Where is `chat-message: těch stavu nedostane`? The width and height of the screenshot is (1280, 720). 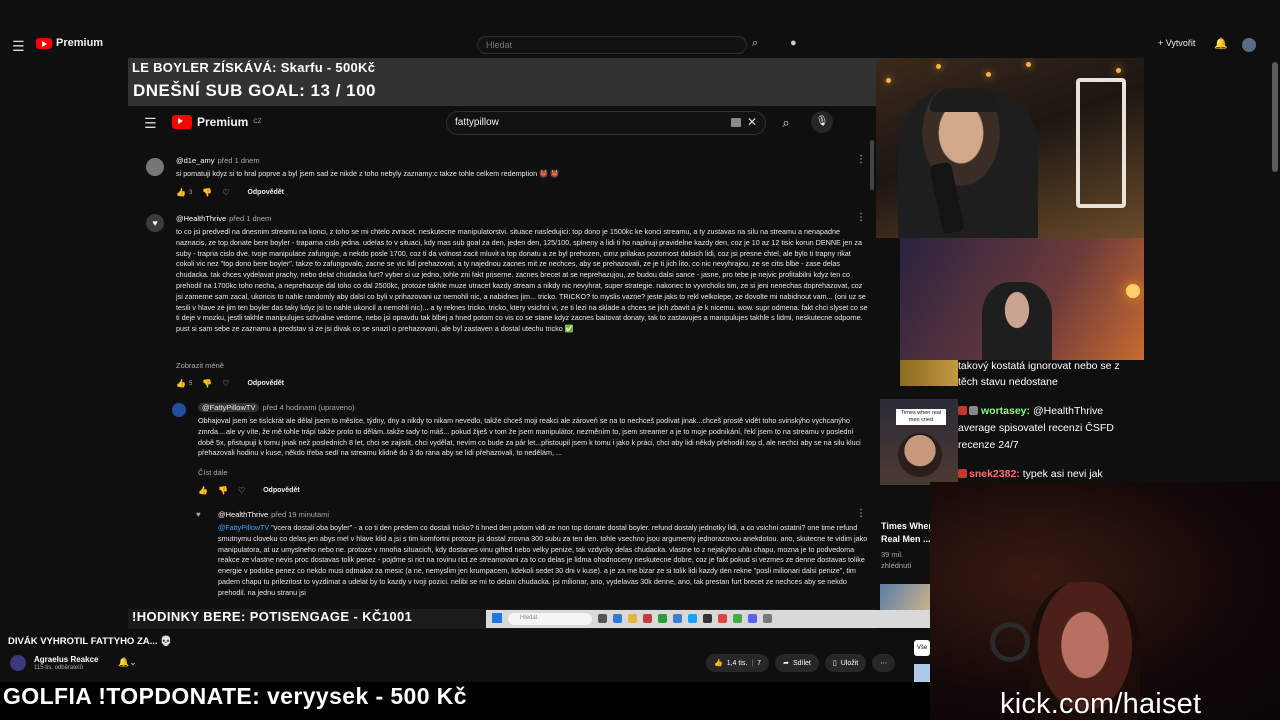 chat-message: těch stavu nedostane is located at coordinates (1008, 382).